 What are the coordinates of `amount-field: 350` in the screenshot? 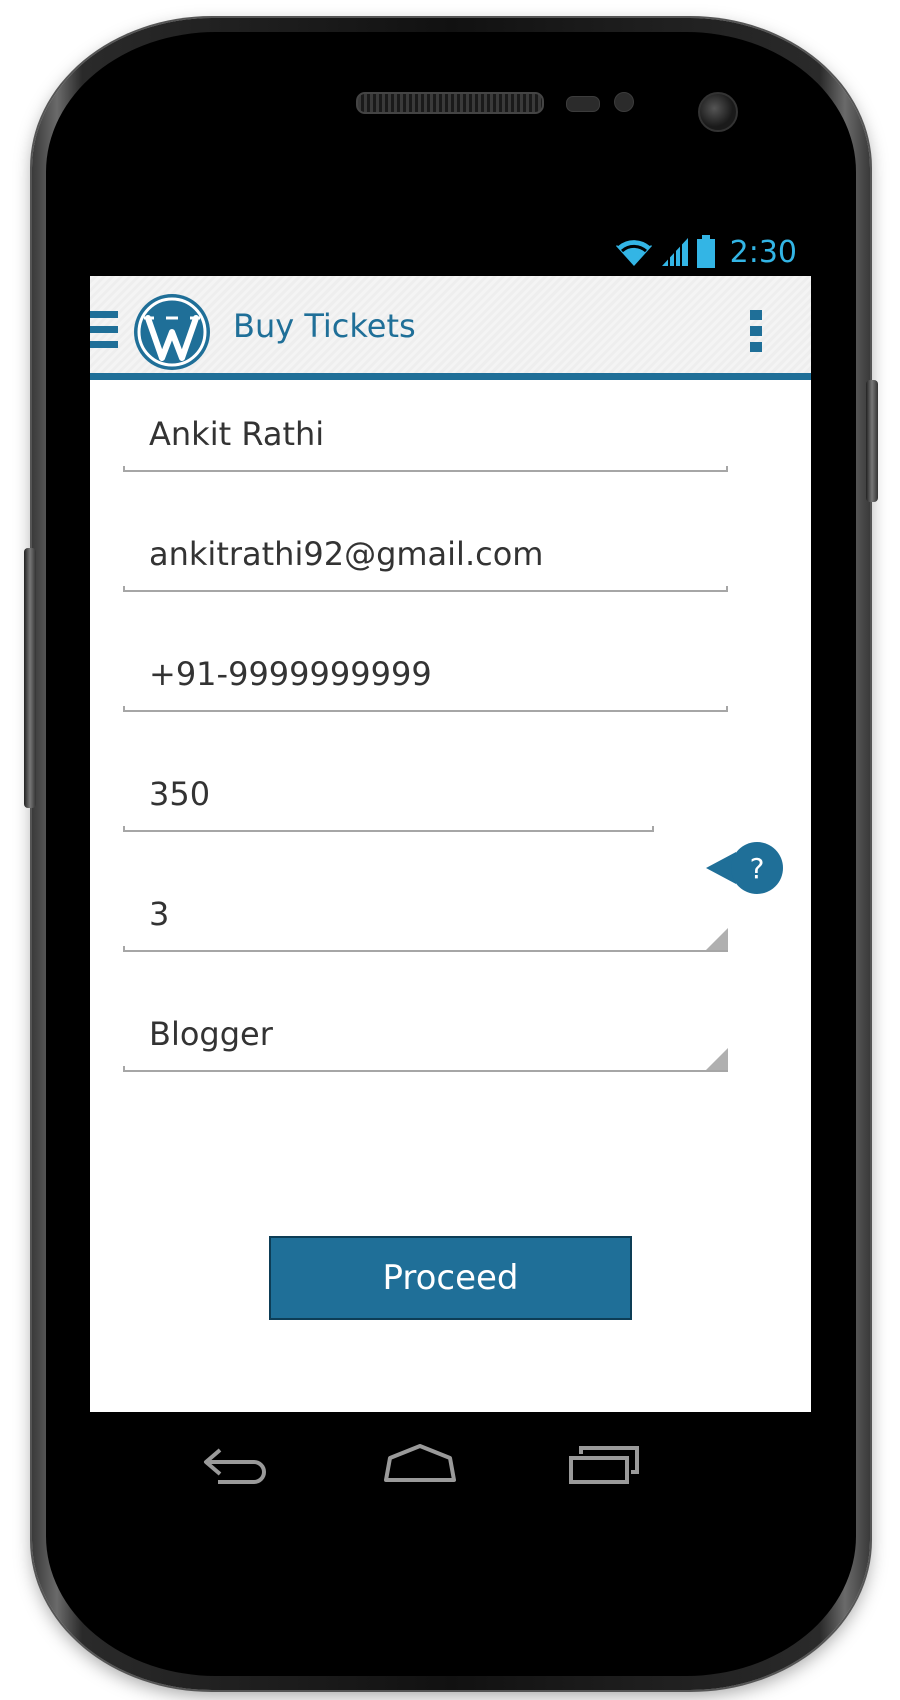 It's located at (388, 802).